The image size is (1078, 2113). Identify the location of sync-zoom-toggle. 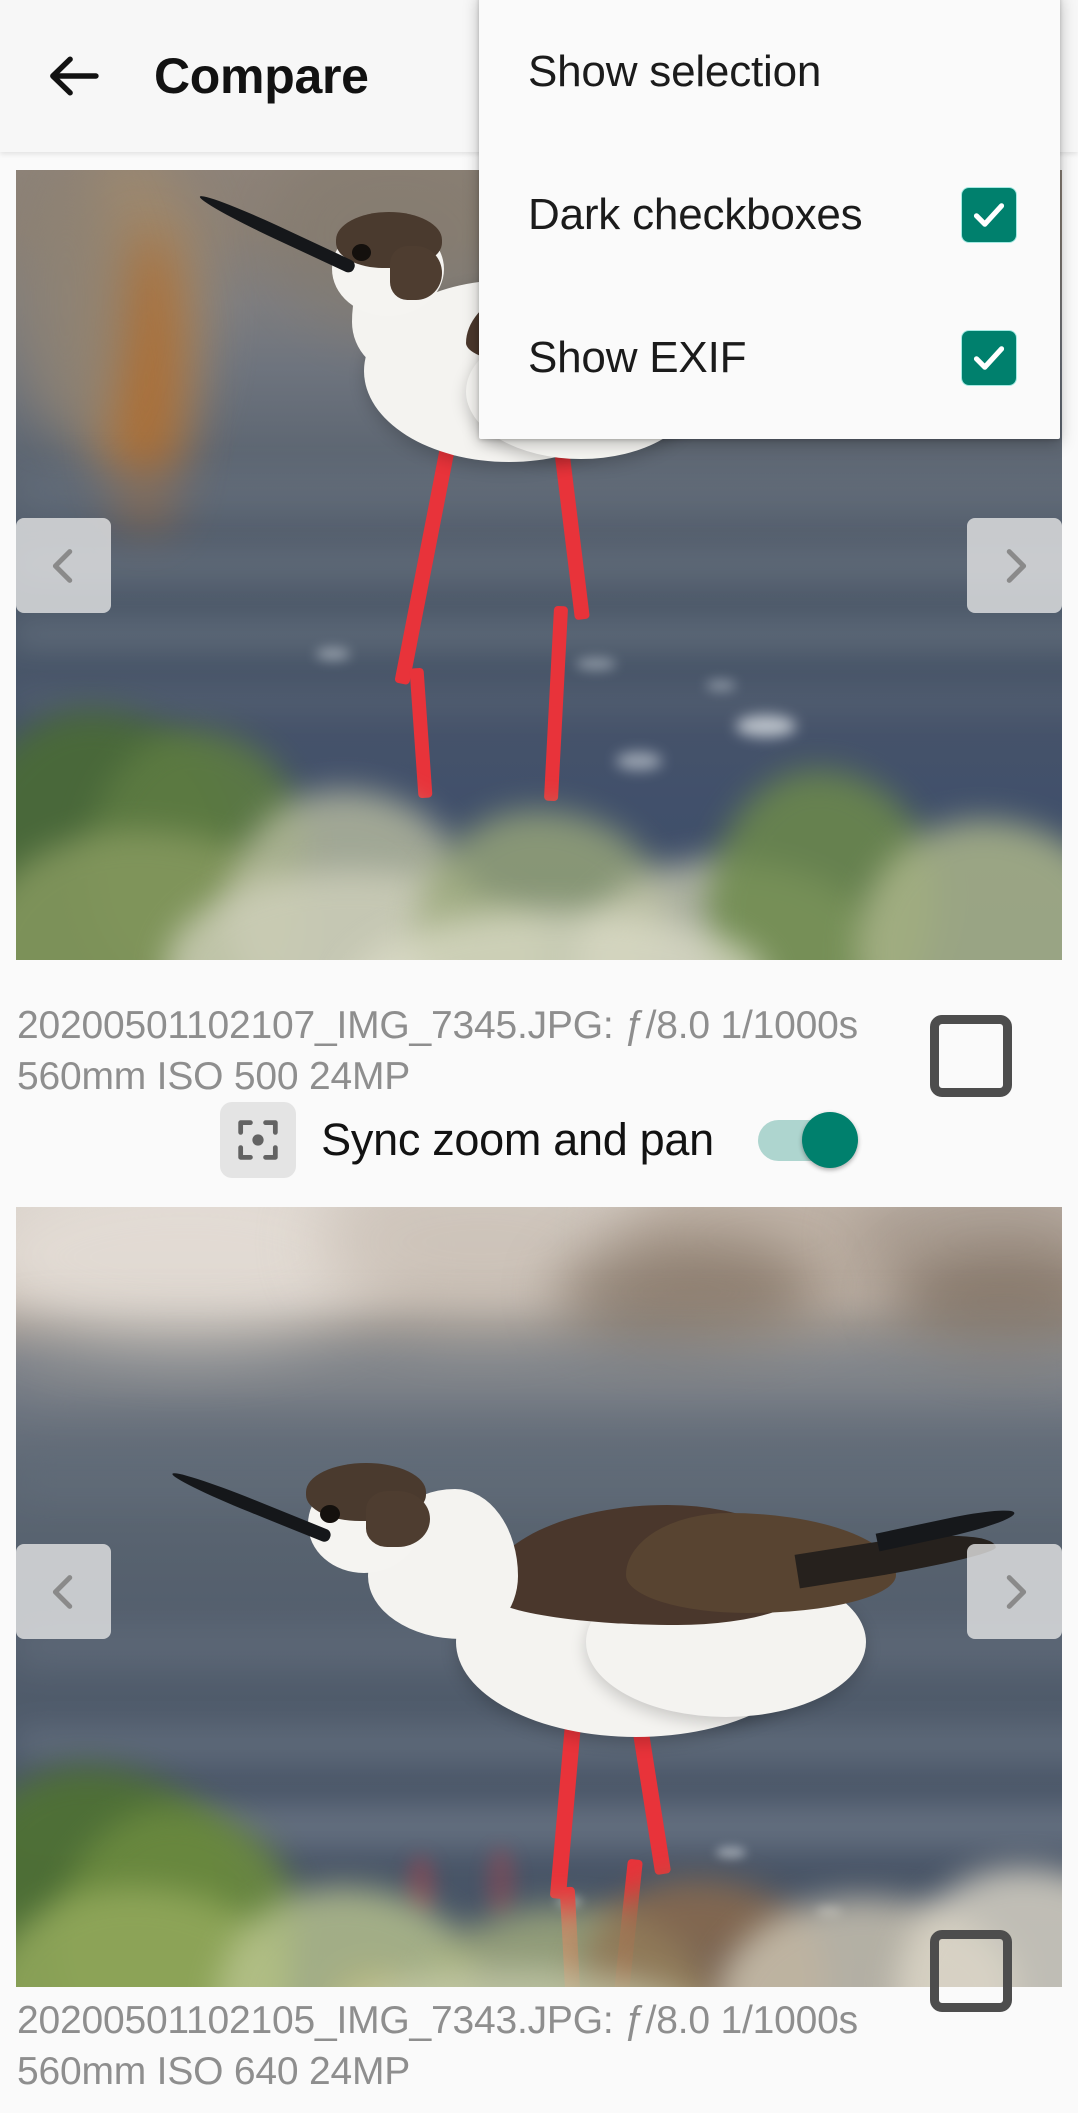
(807, 1140).